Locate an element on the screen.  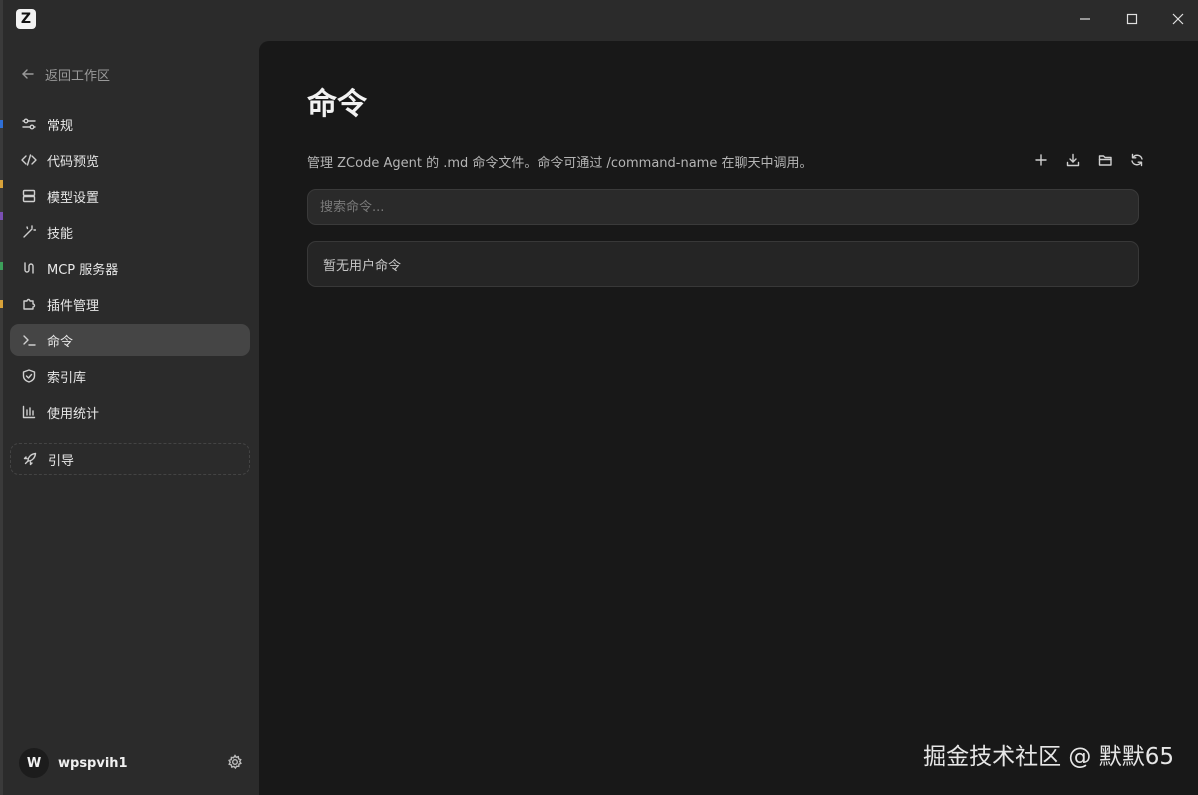
sidebar-item-label: 命令 is located at coordinates (60, 342).